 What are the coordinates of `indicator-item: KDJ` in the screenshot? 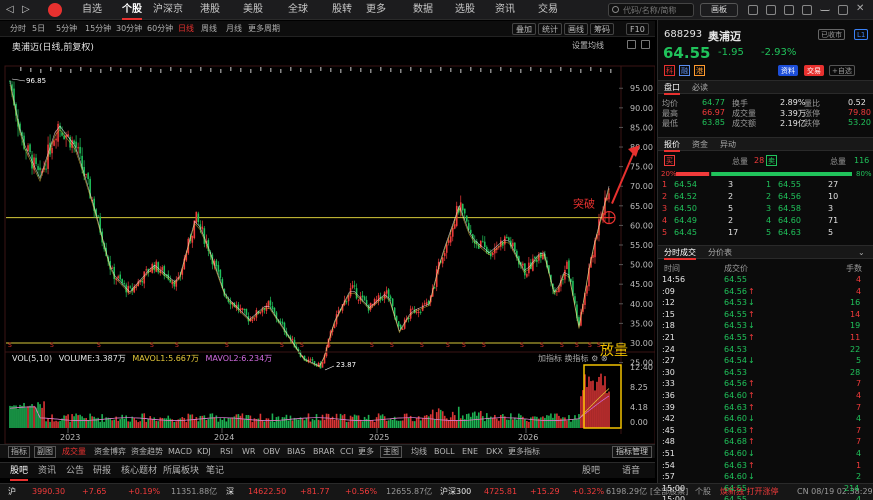 It's located at (204, 451).